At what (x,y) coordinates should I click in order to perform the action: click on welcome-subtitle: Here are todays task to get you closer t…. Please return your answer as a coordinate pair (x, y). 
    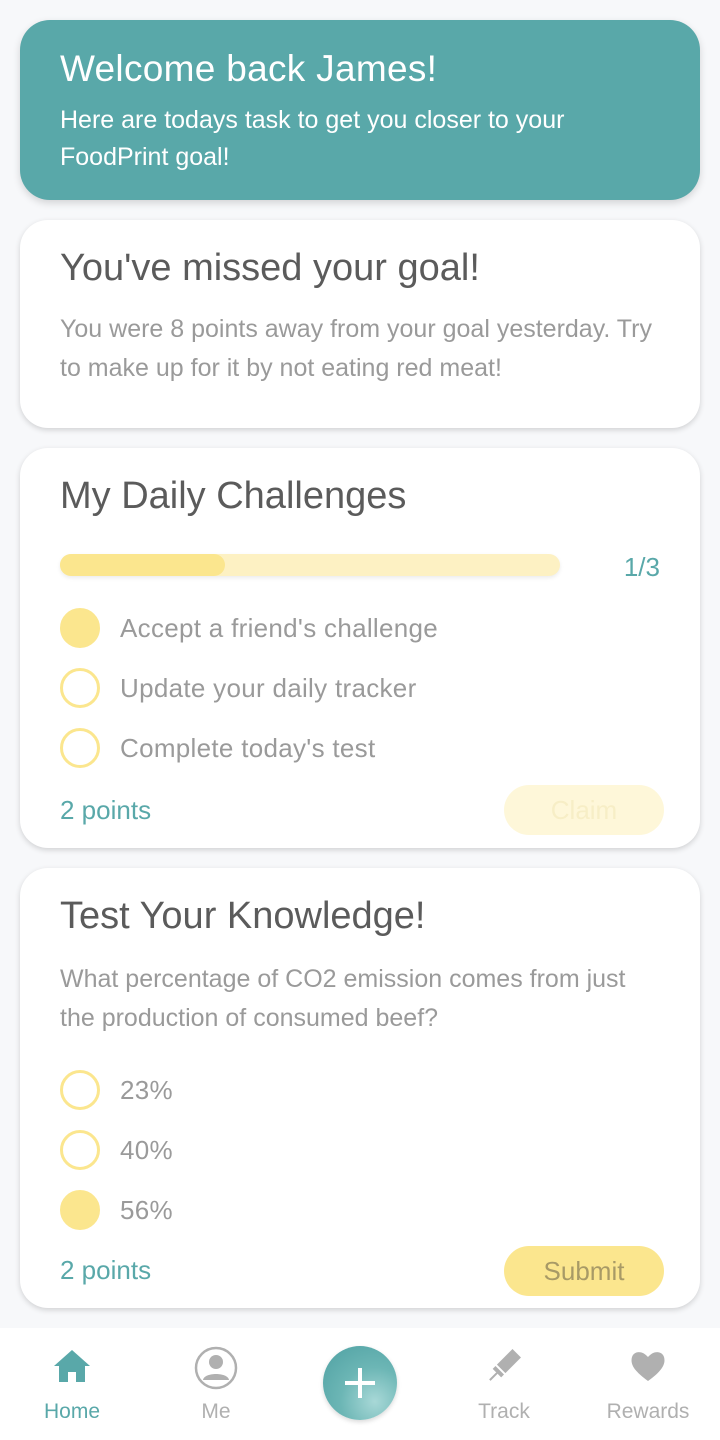
    Looking at the image, I should click on (312, 138).